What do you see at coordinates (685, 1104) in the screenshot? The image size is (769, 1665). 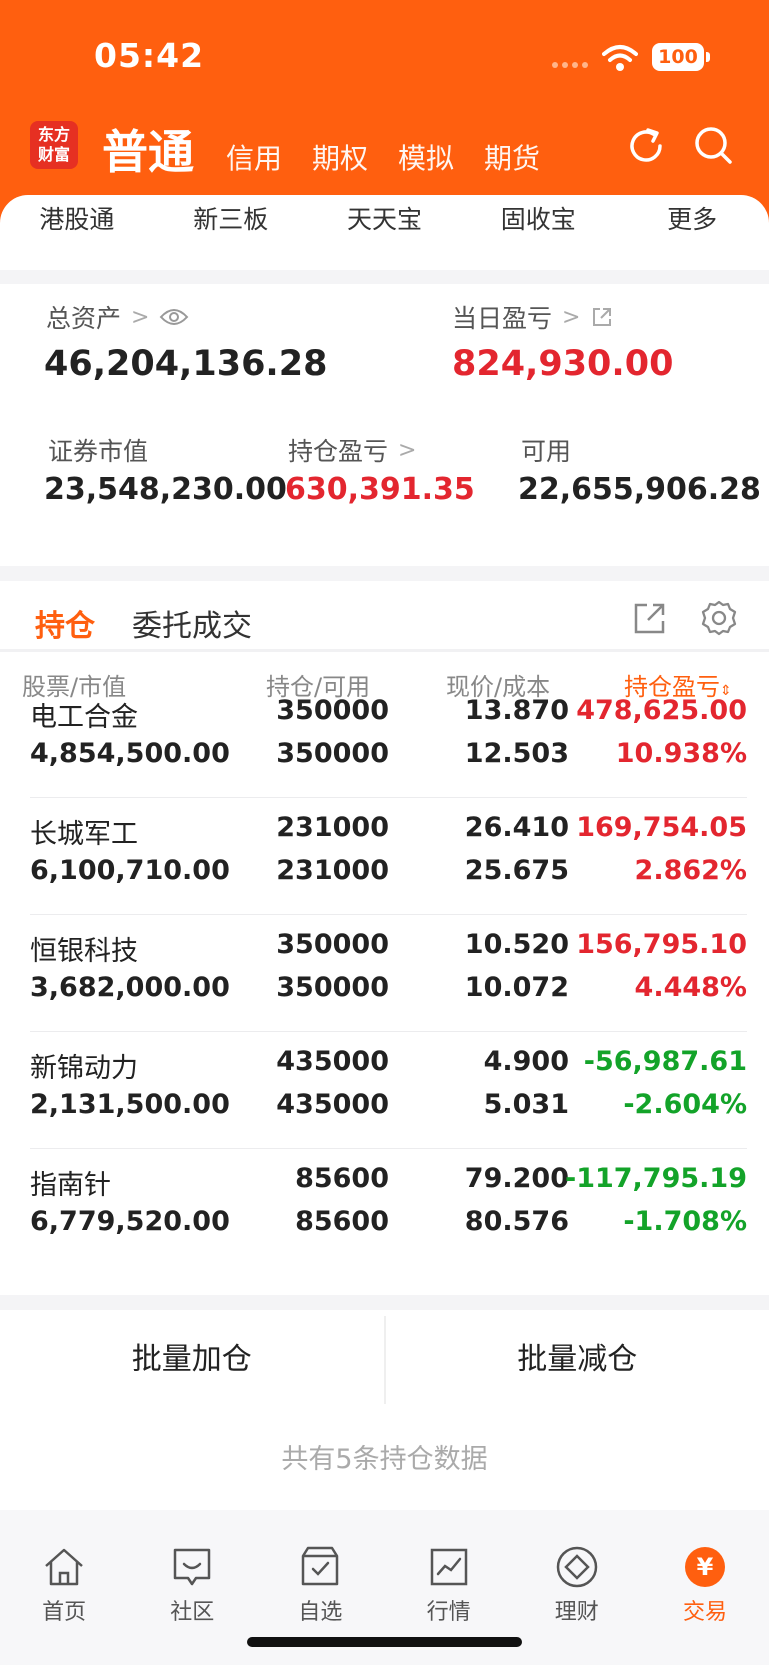 I see `profit-loss-pct: -2.604%` at bounding box center [685, 1104].